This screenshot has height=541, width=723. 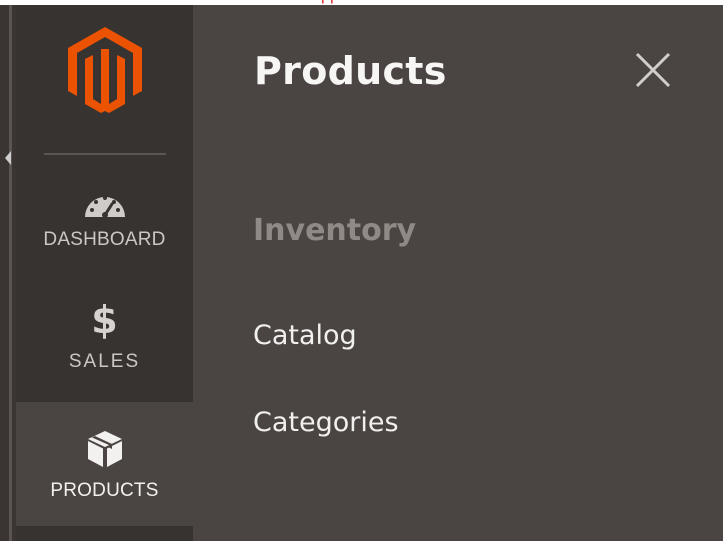 I want to click on sidebar-item-dashboard: DASHBOARD, so click(x=104, y=236).